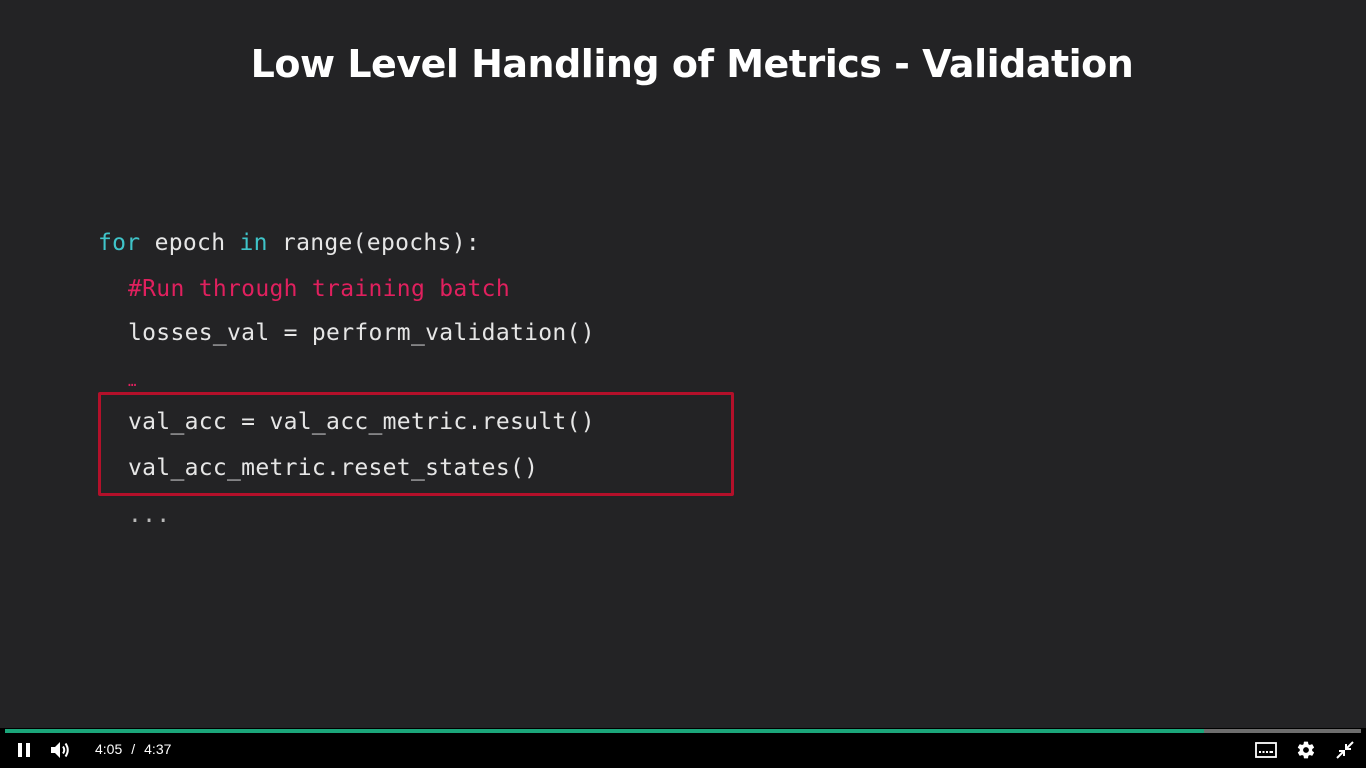 The height and width of the screenshot is (768, 1366). Describe the element at coordinates (109, 749) in the screenshot. I see `current-time: 4:05` at that location.